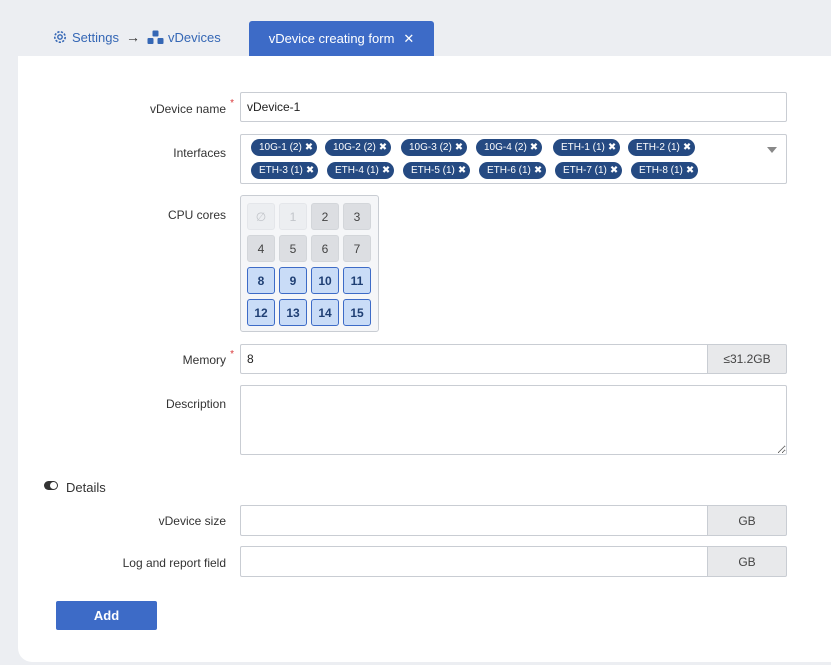  Describe the element at coordinates (513, 107) in the screenshot. I see `vdevice-name-input: vDevice-1` at that location.